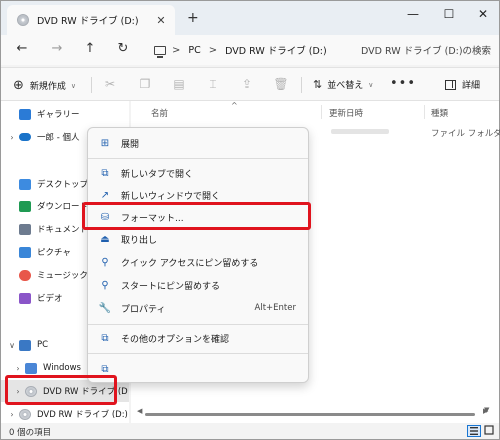 This screenshot has width=500, height=440. Describe the element at coordinates (194, 50) in the screenshot. I see `breadcrumb-pc: PC` at that location.